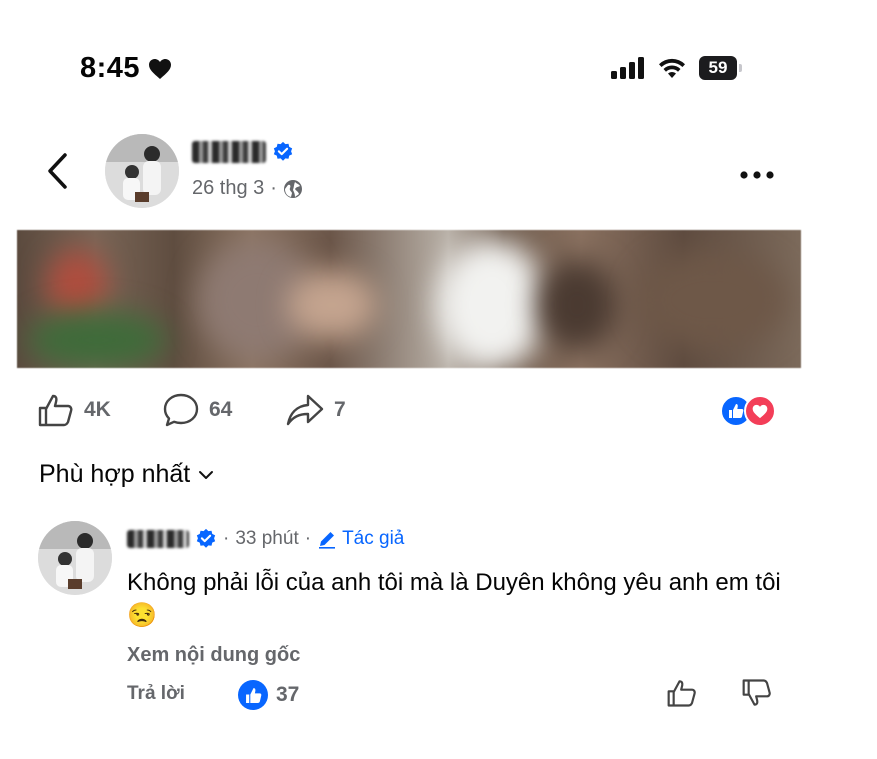 Image resolution: width=877 pixels, height=759 pixels. I want to click on like-action: 4K, so click(74, 410).